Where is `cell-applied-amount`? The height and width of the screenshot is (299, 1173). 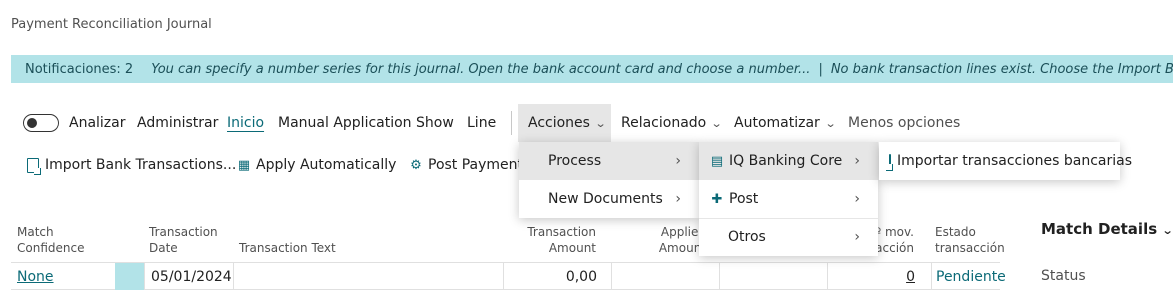
cell-applied-amount is located at coordinates (665, 276).